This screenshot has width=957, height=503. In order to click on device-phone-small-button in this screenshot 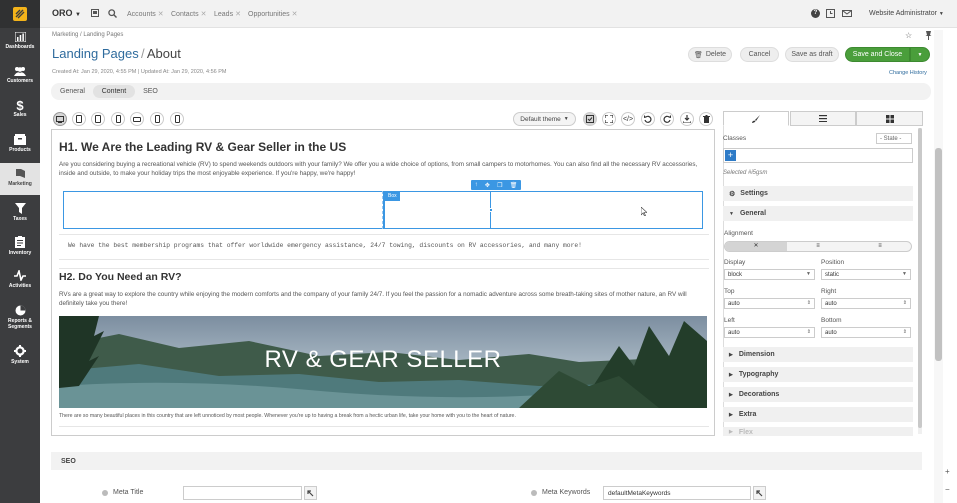, I will do `click(177, 119)`.